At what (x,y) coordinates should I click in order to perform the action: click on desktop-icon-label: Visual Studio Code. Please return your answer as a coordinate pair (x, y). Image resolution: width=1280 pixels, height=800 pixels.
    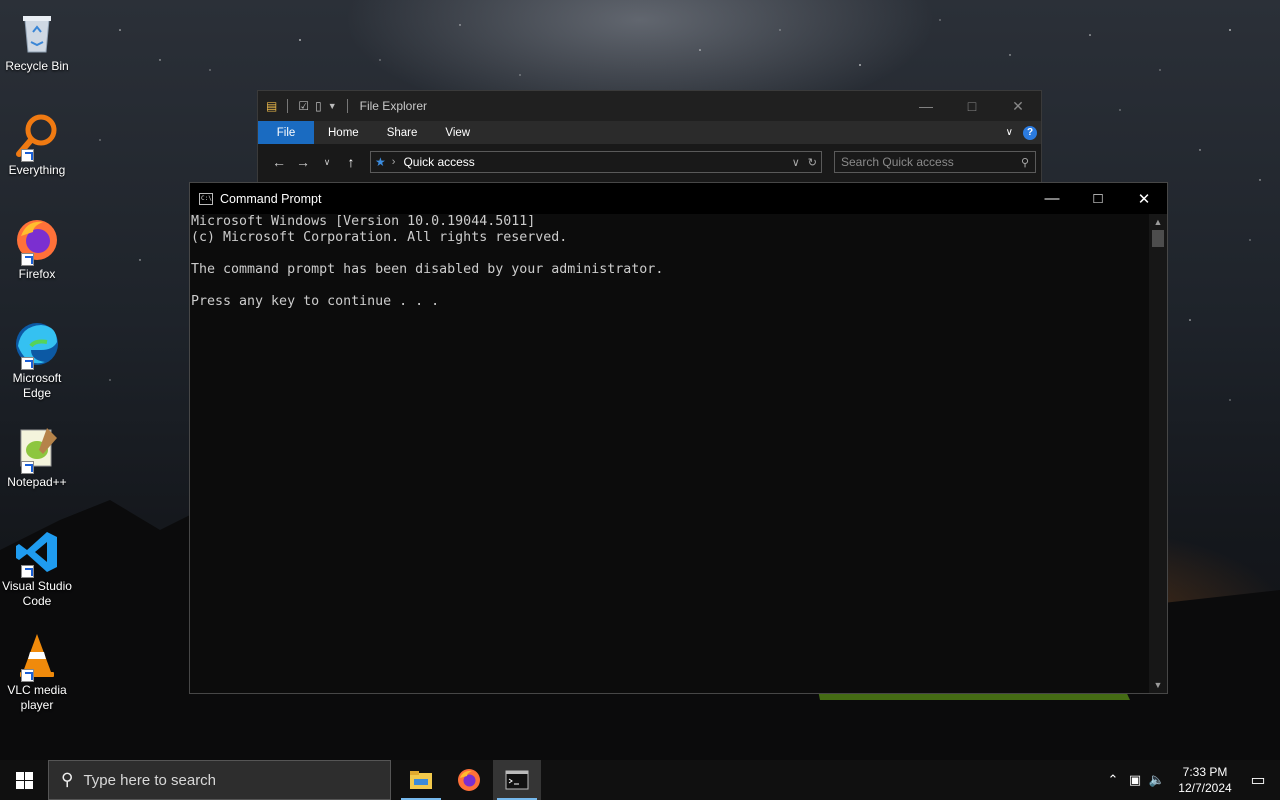
    Looking at the image, I should click on (37, 593).